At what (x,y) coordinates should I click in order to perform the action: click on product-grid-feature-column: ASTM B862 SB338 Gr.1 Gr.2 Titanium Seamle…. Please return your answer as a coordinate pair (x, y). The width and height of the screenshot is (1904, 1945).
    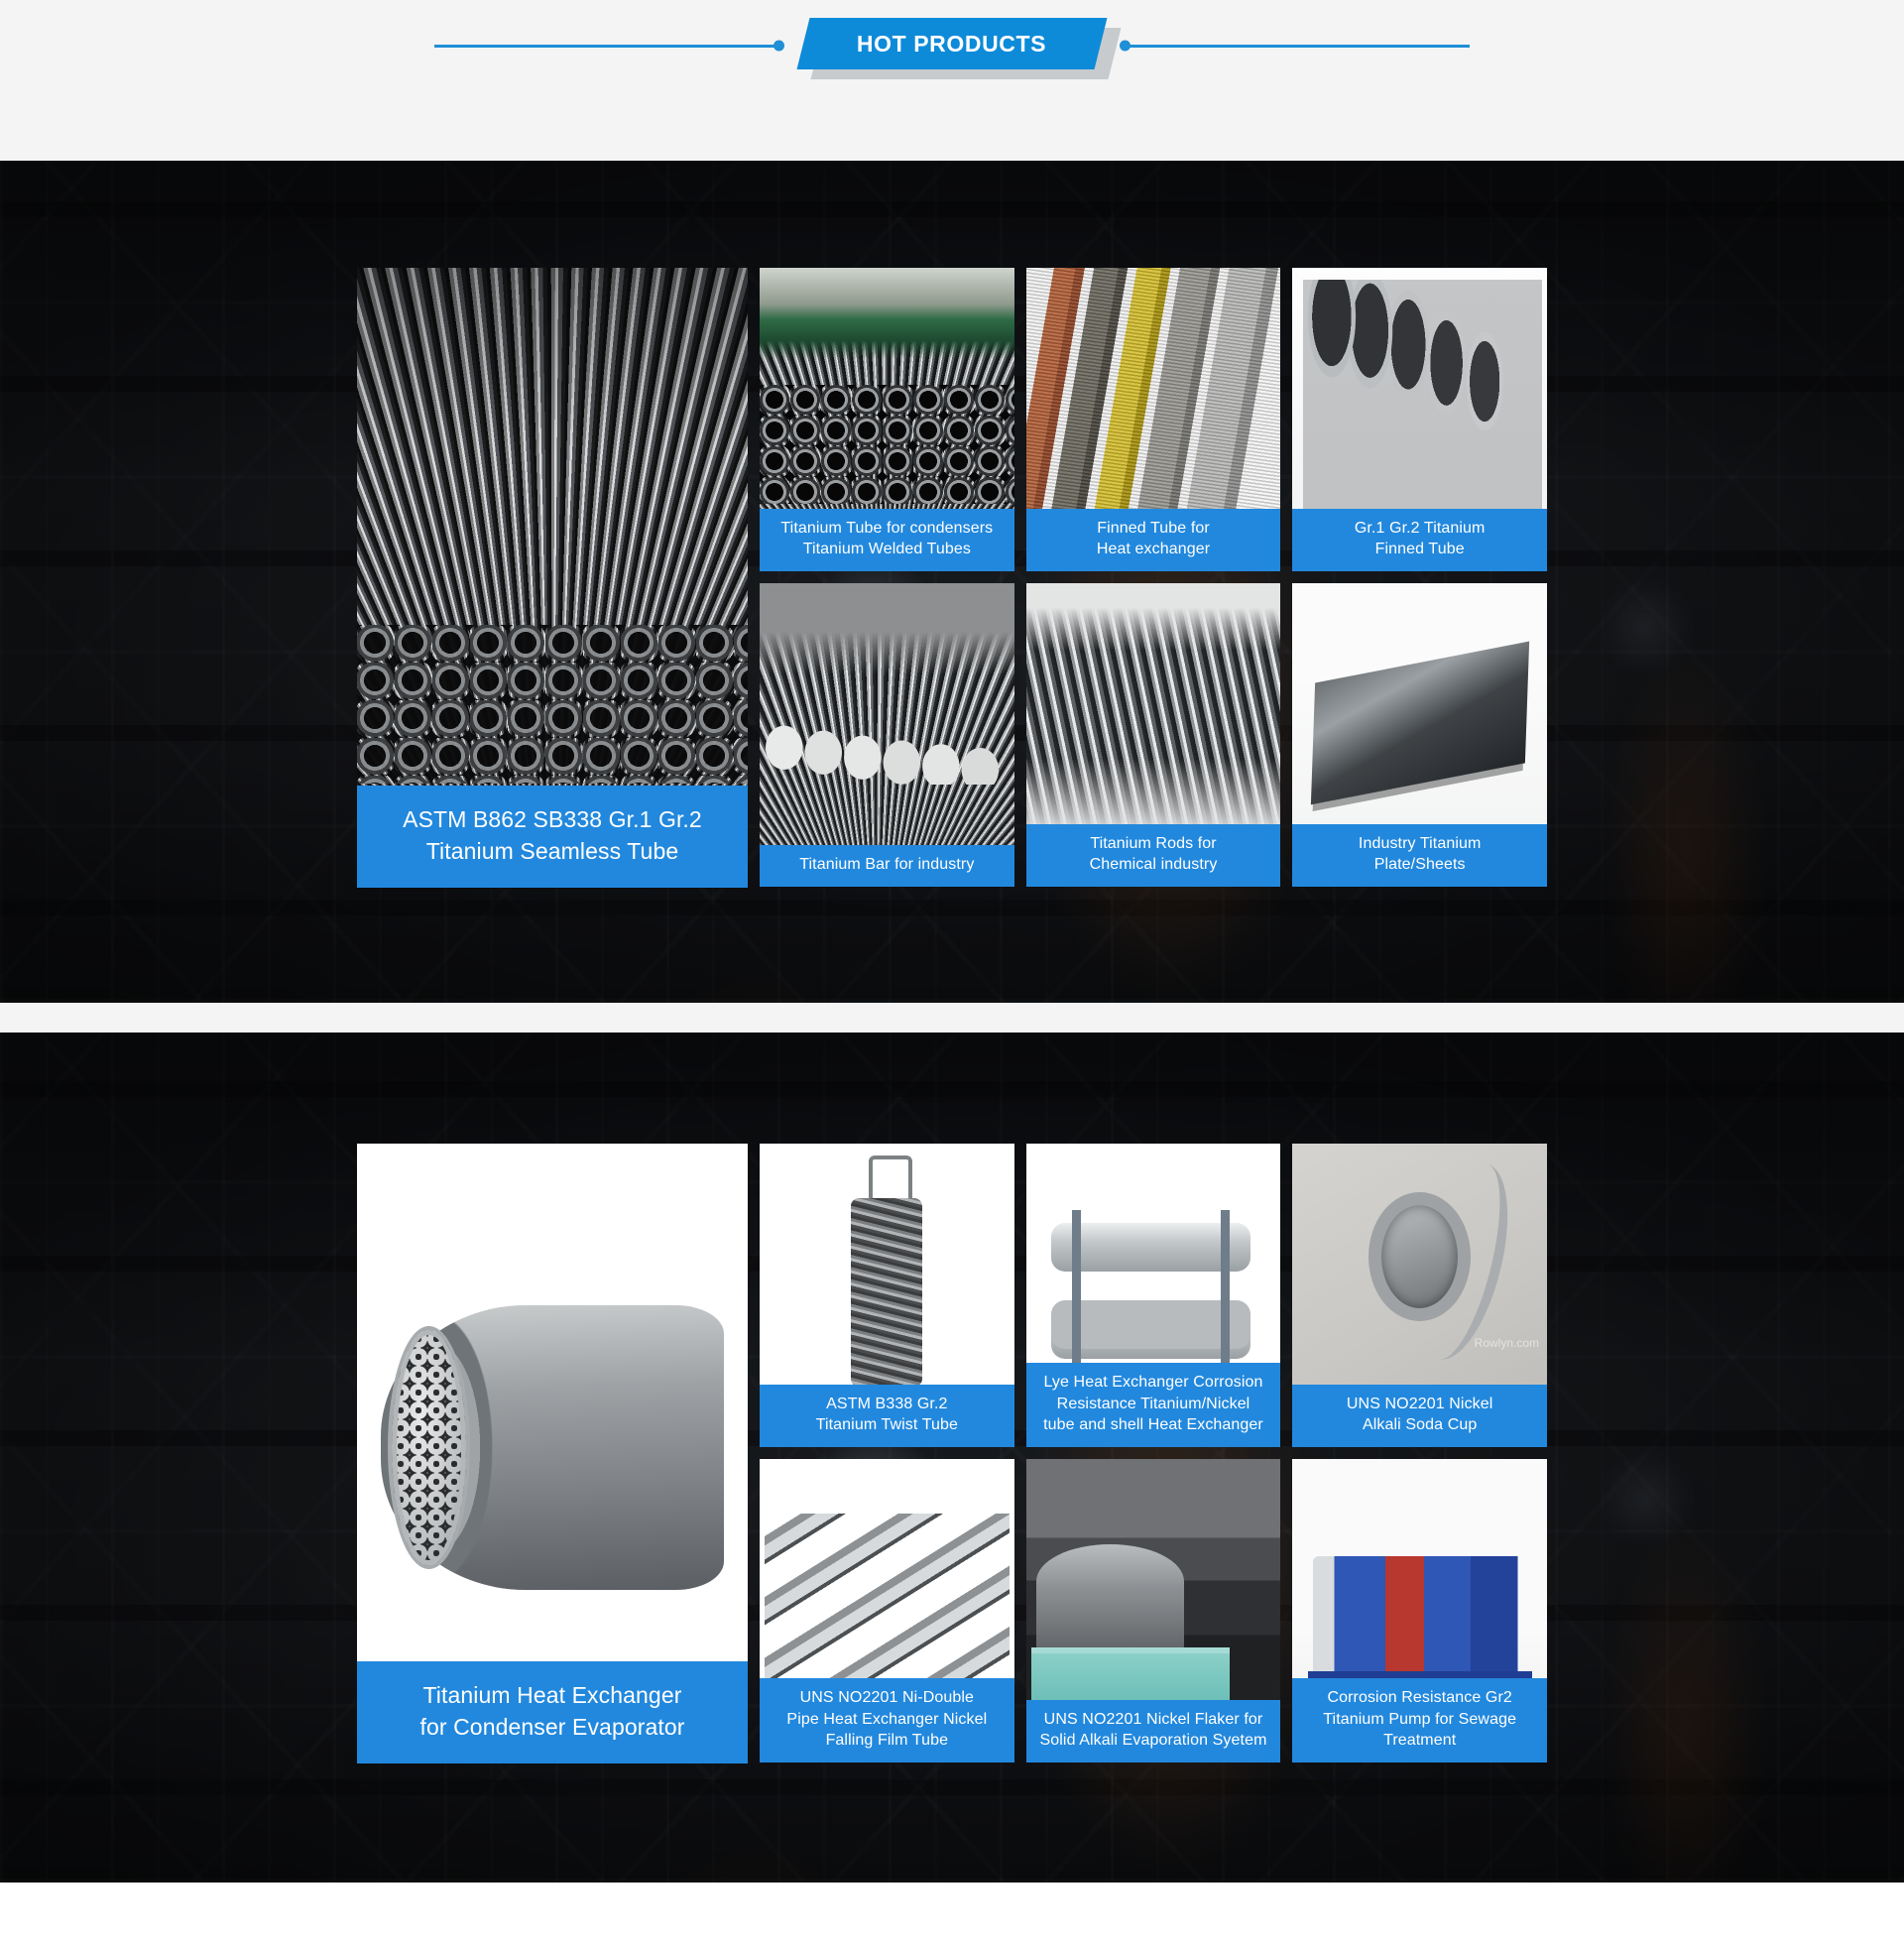
    Looking at the image, I should click on (552, 578).